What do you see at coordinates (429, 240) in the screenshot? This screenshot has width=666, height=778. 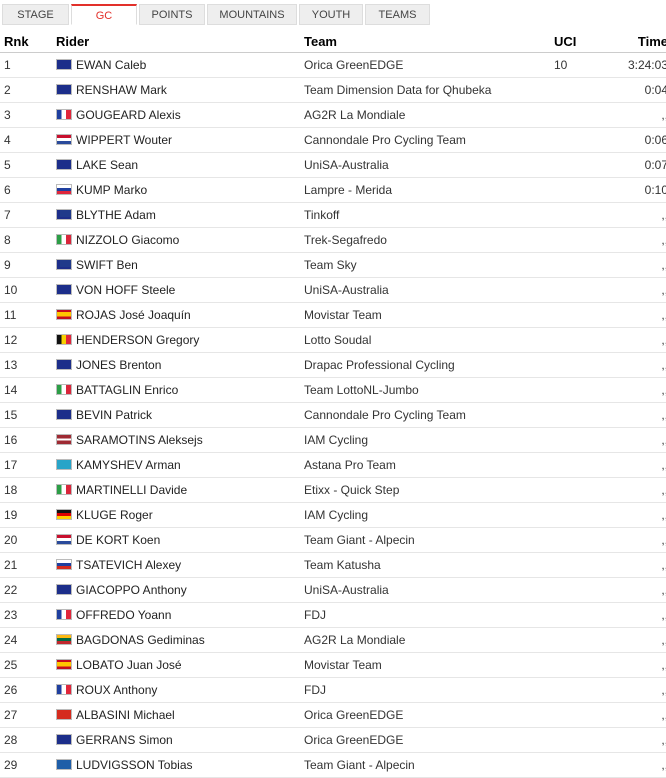 I see `team-cell: Trek-Segafredo` at bounding box center [429, 240].